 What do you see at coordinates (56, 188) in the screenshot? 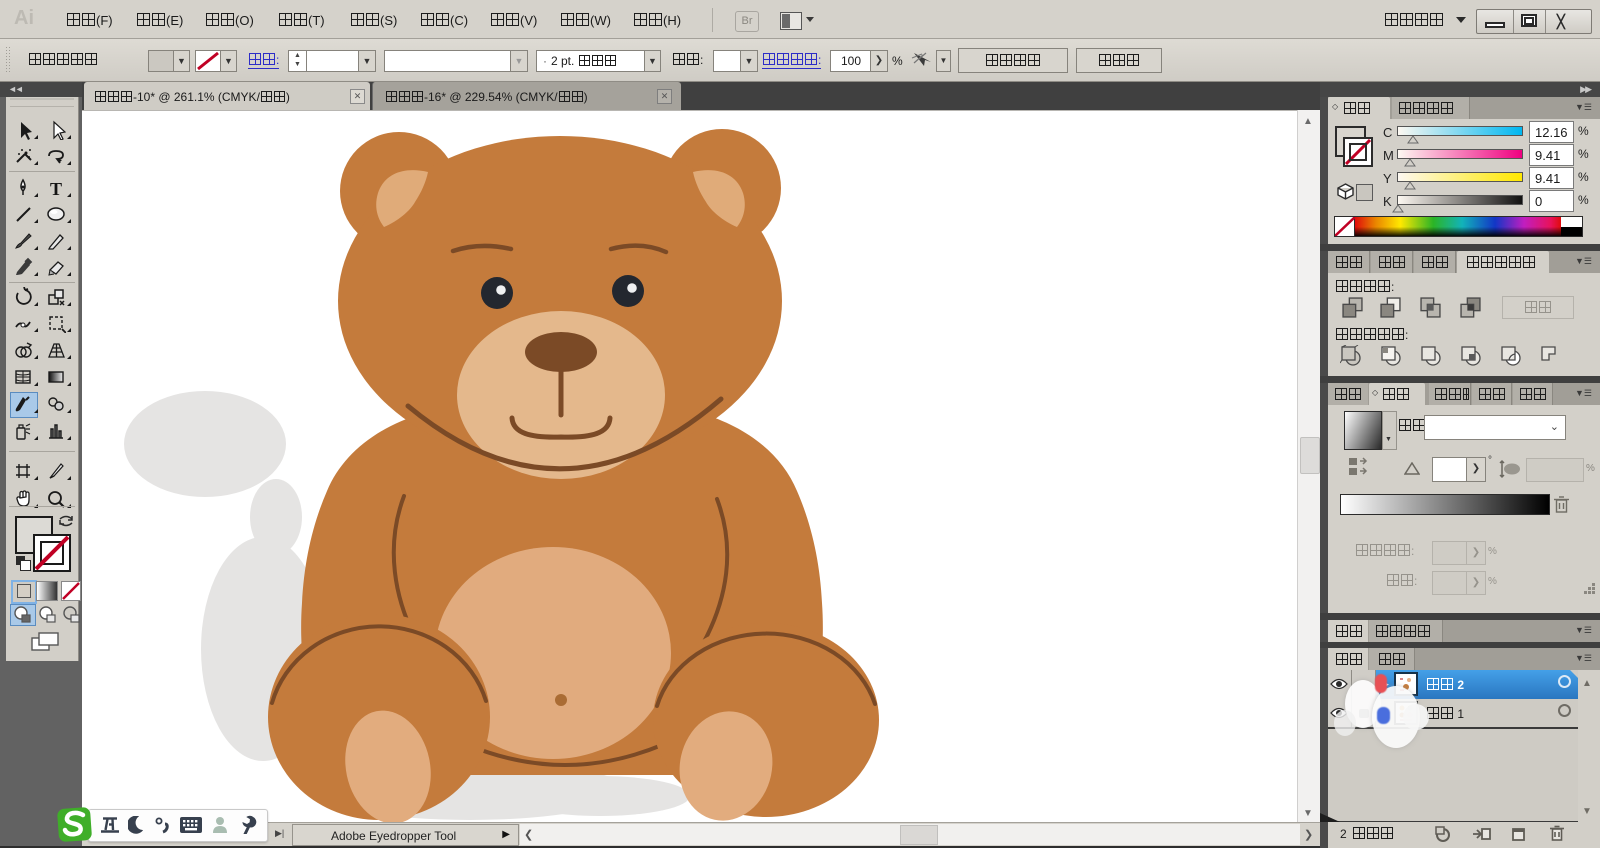
I see `svg-text: T` at bounding box center [56, 188].